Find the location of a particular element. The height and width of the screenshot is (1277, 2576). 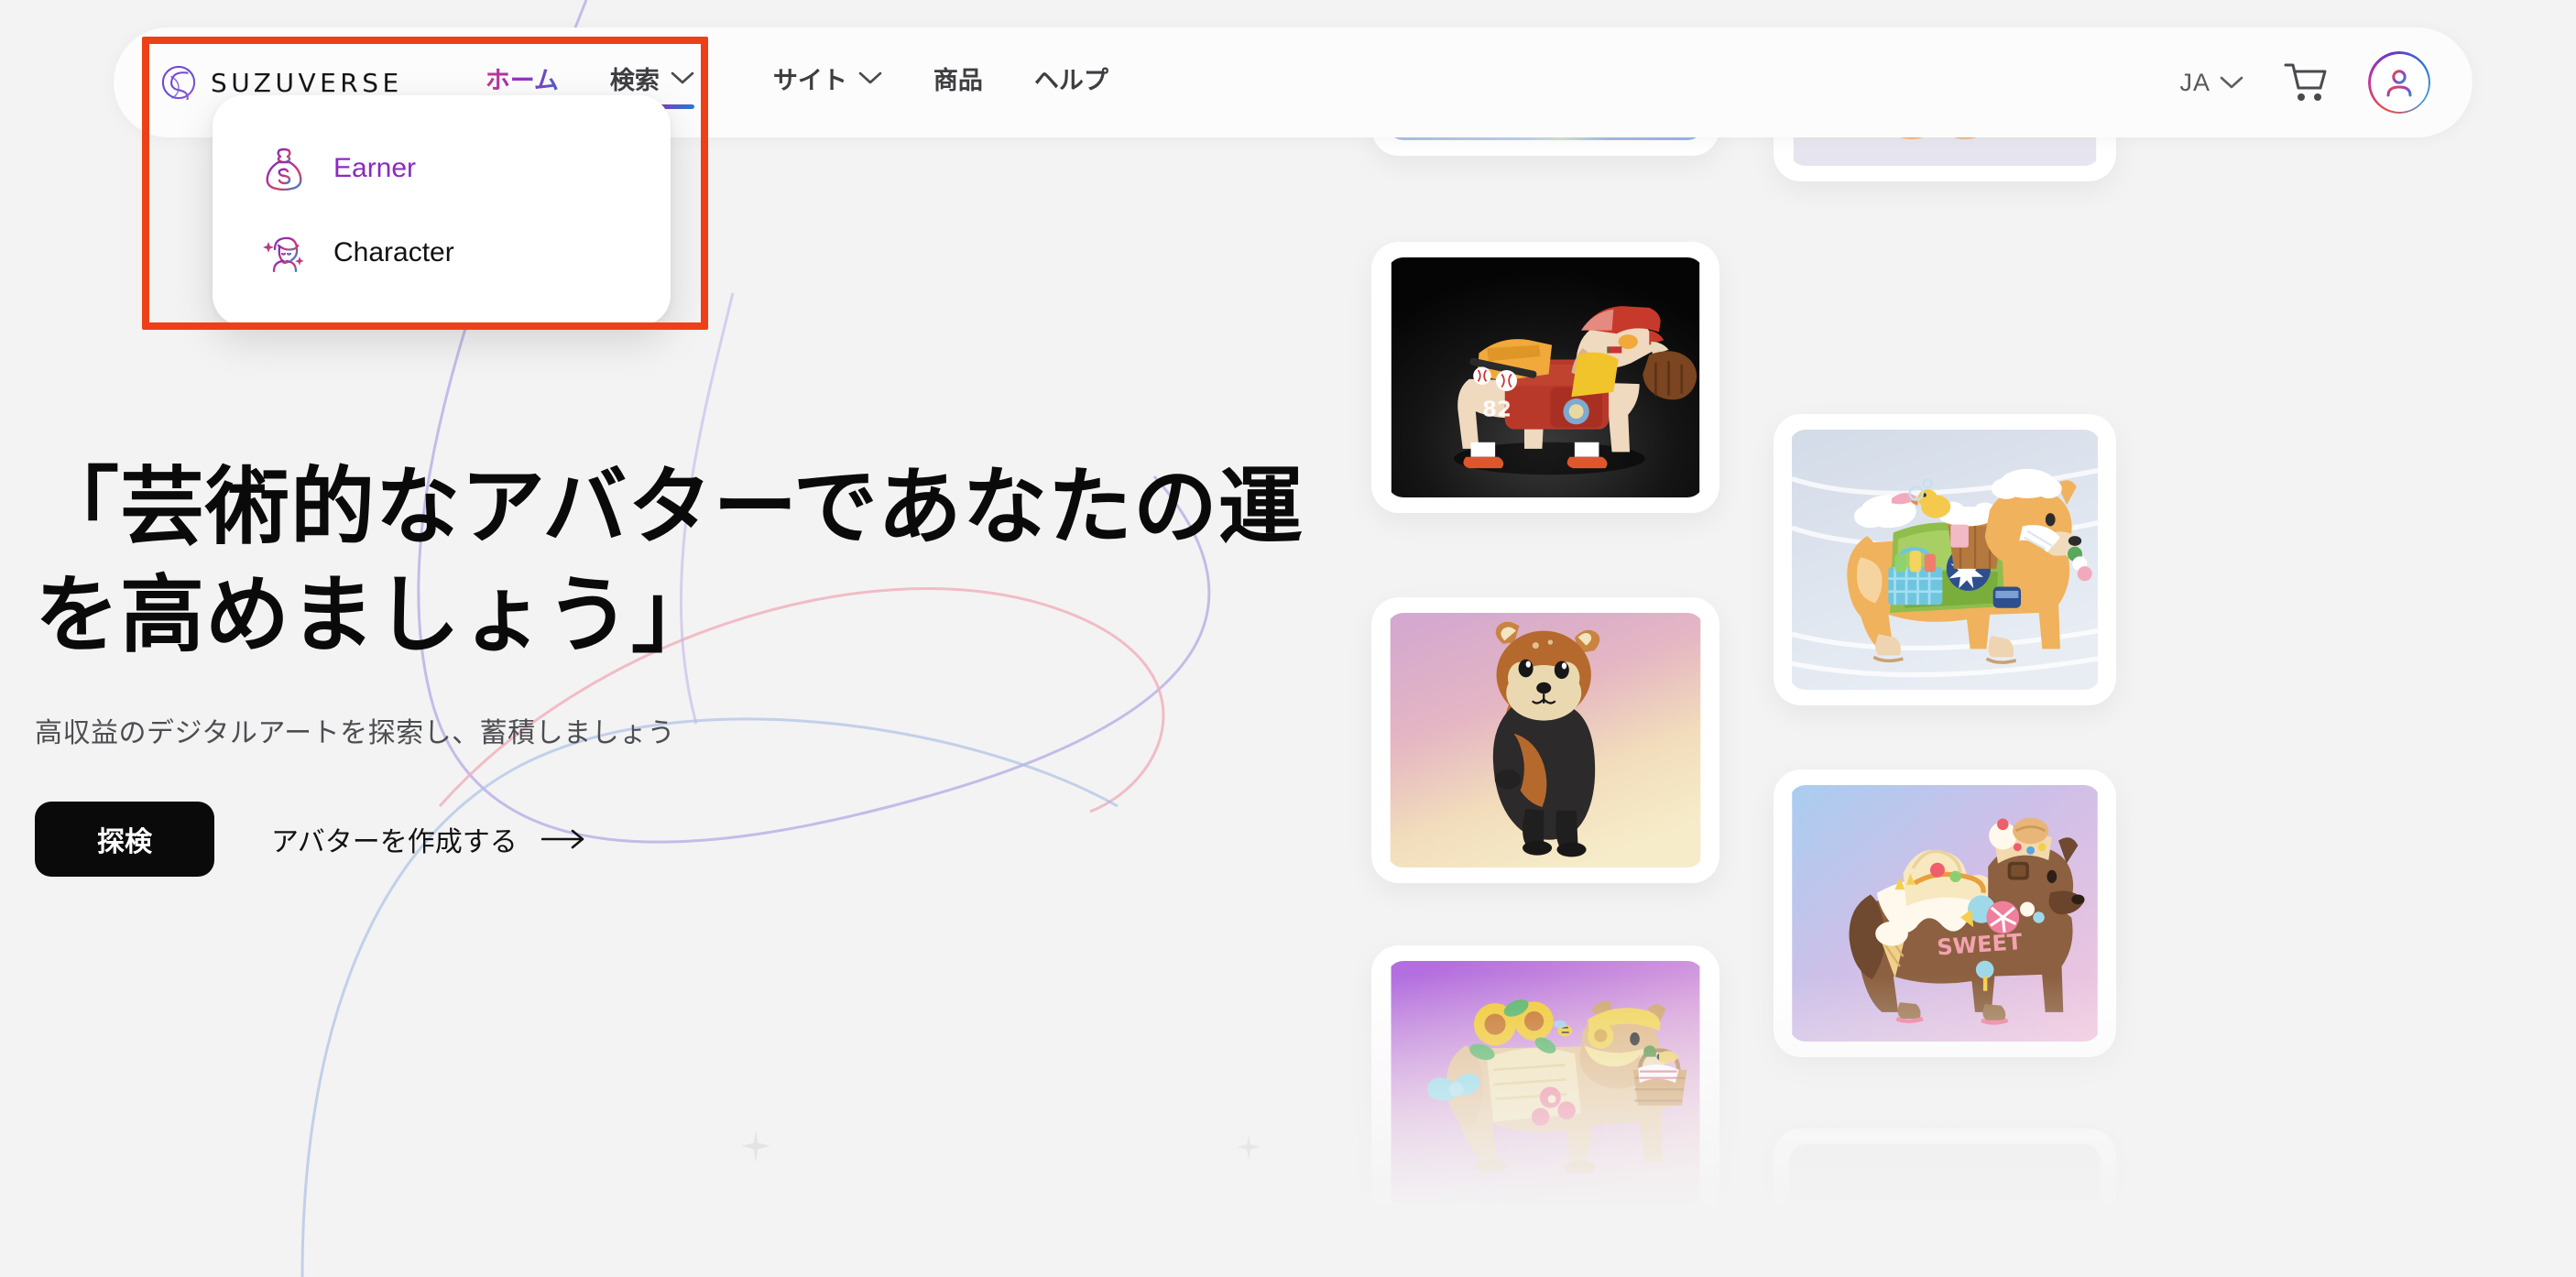

baseball-dog-avatar-image: 82 is located at coordinates (1546, 377).